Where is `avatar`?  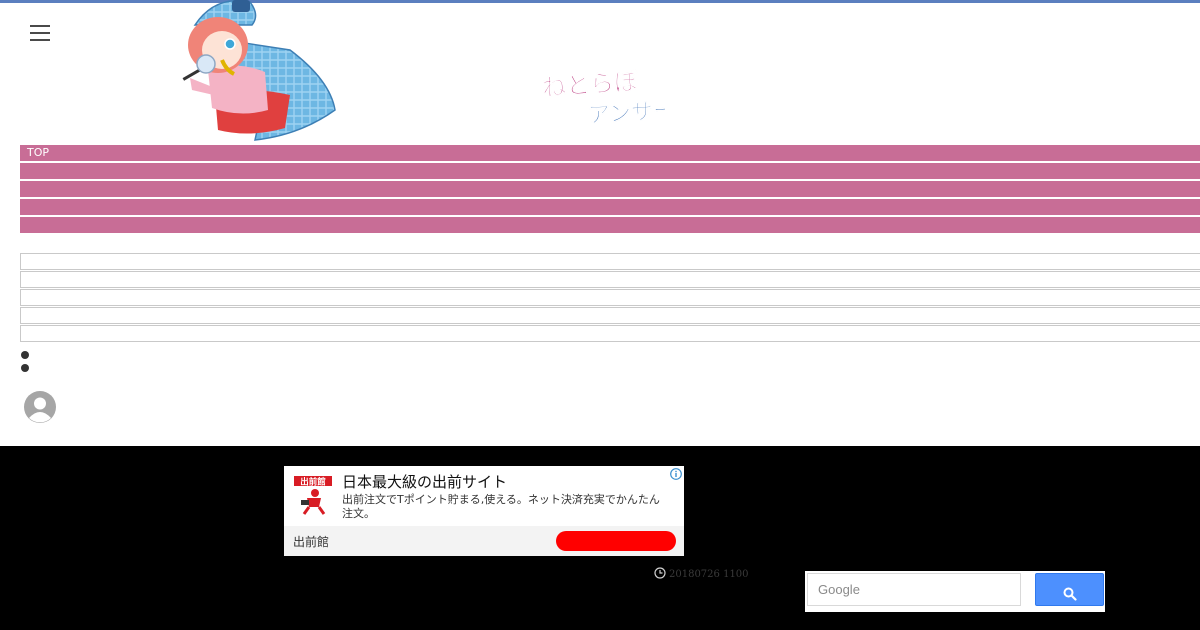
avatar is located at coordinates (40, 407).